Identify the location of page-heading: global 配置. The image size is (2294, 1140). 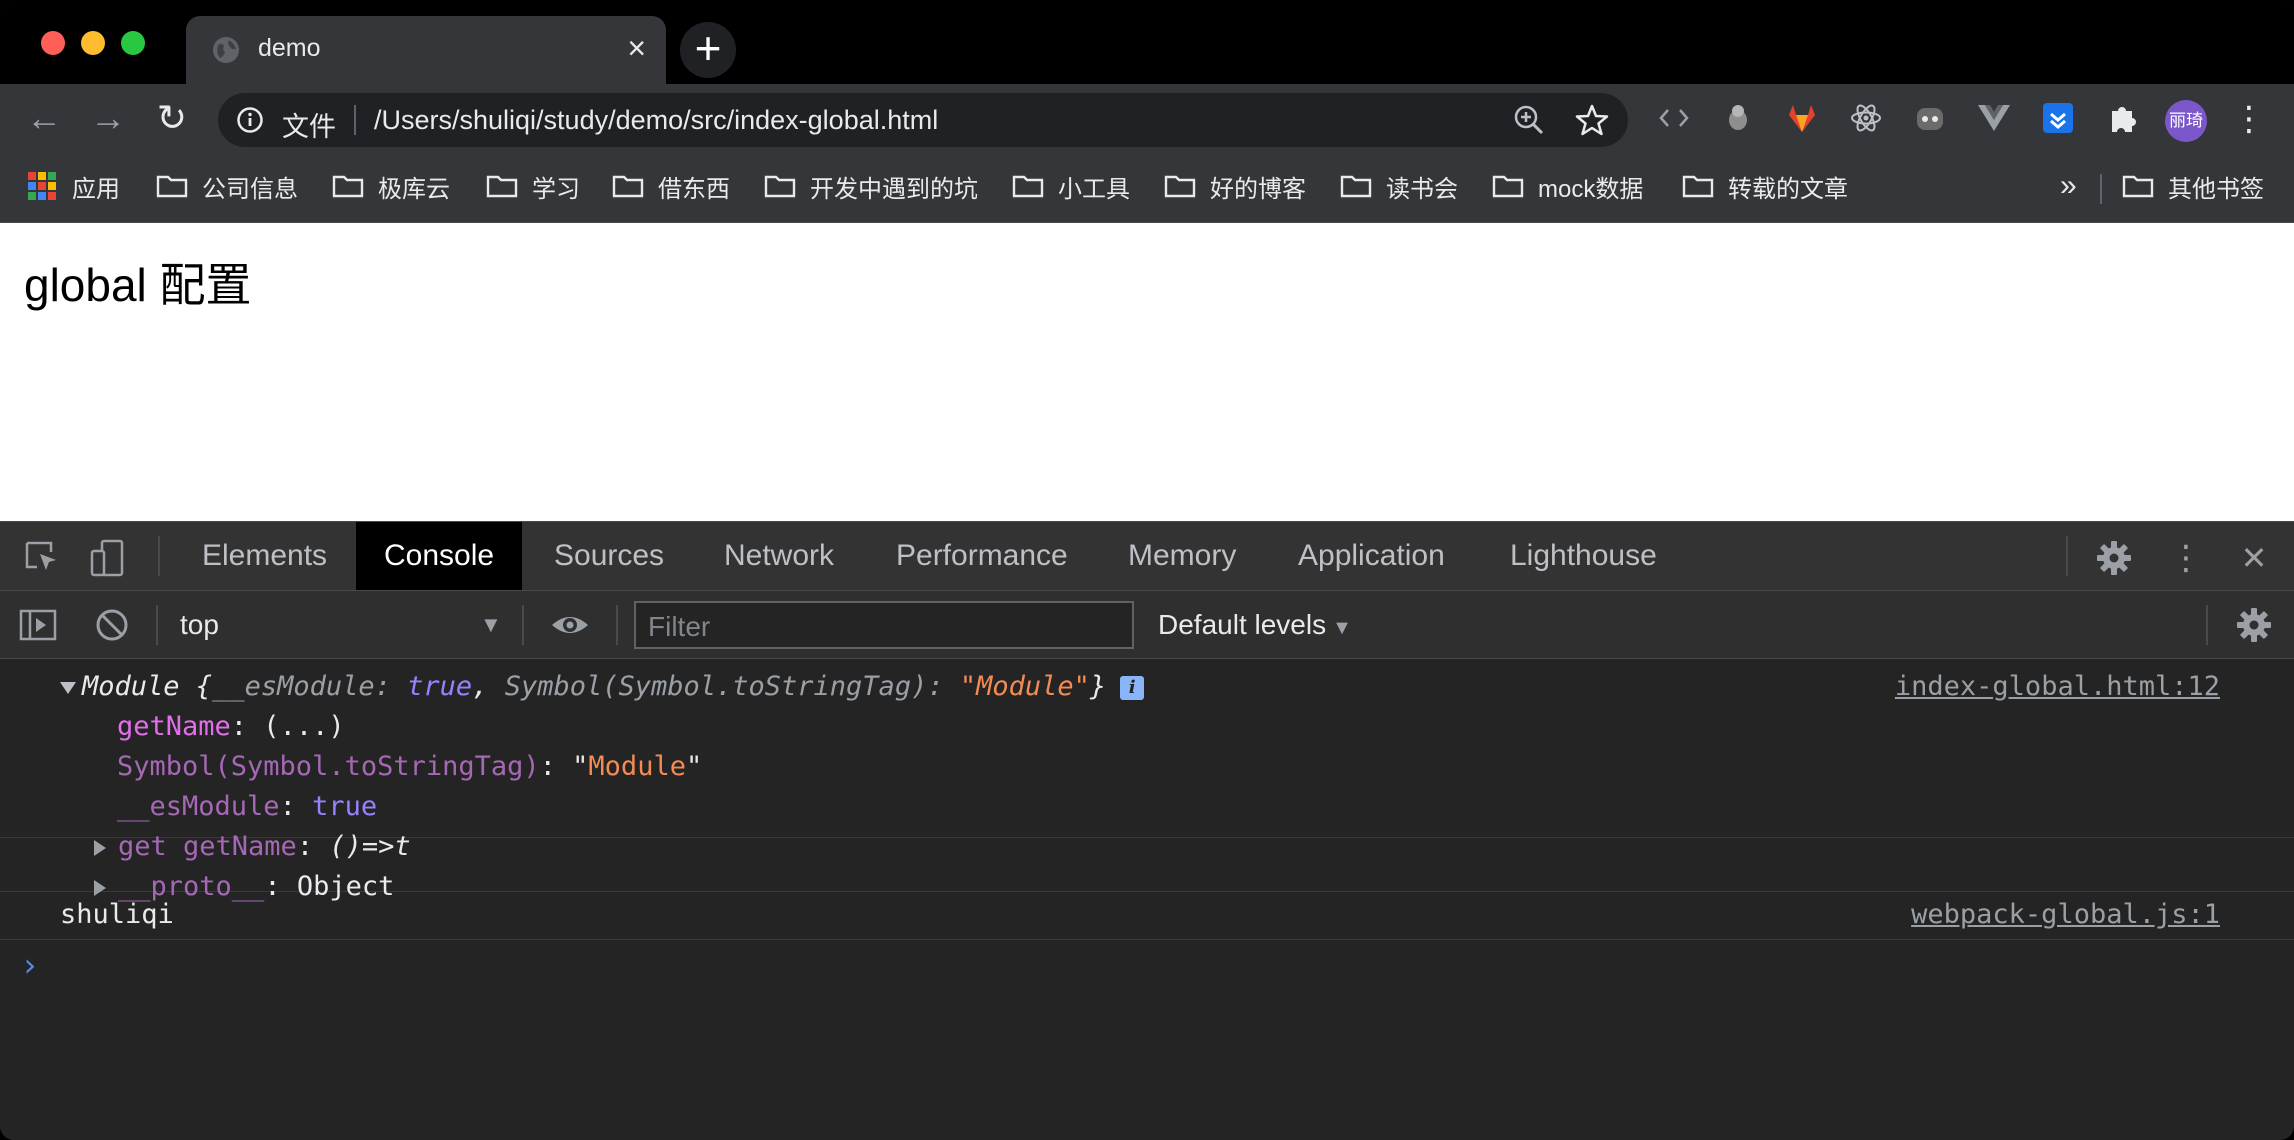
(138, 285).